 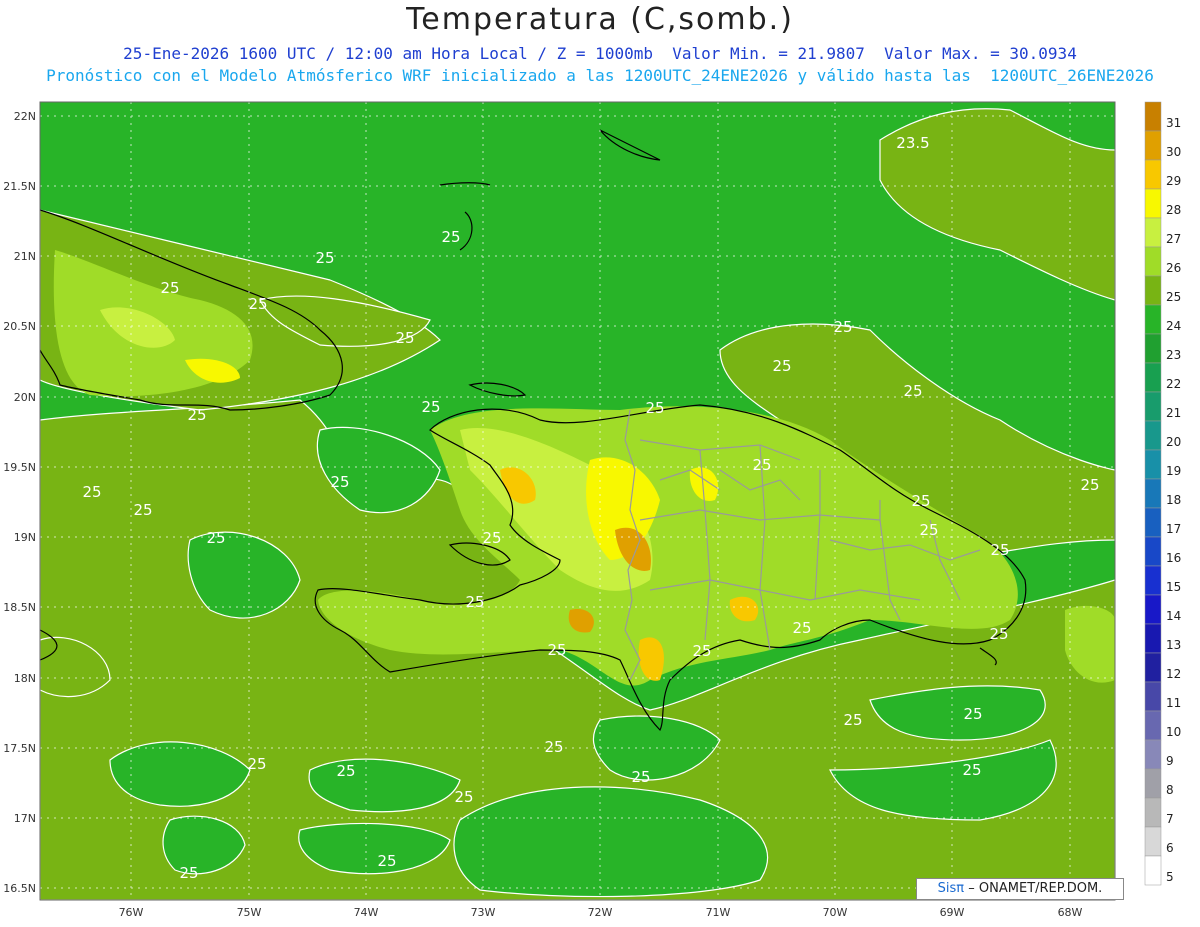 I want to click on brand-logo: Sisπ, so click(x=951, y=888).